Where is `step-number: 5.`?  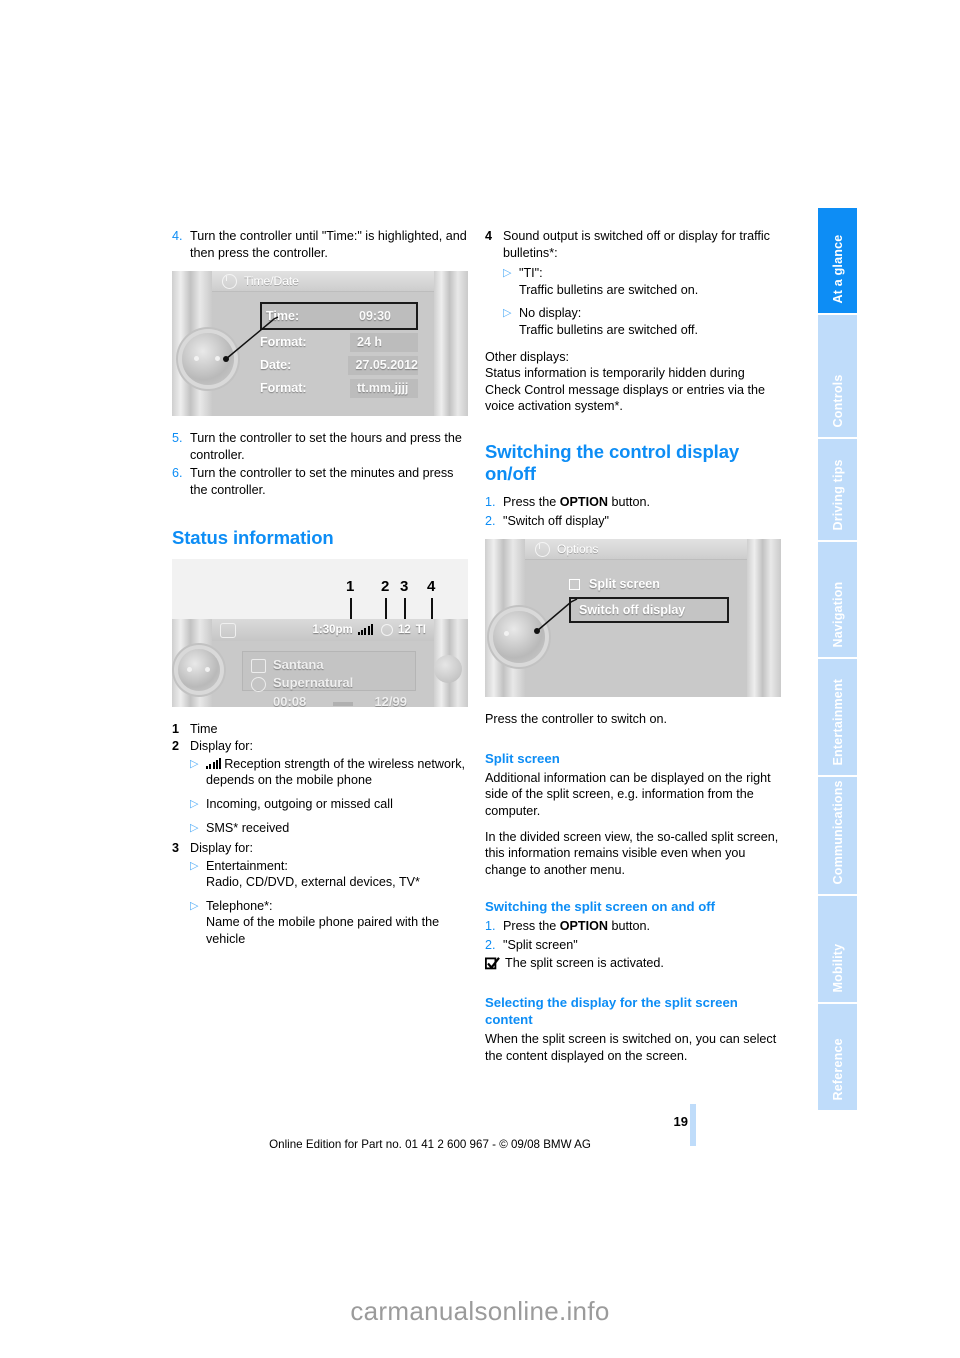 step-number: 5. is located at coordinates (177, 438).